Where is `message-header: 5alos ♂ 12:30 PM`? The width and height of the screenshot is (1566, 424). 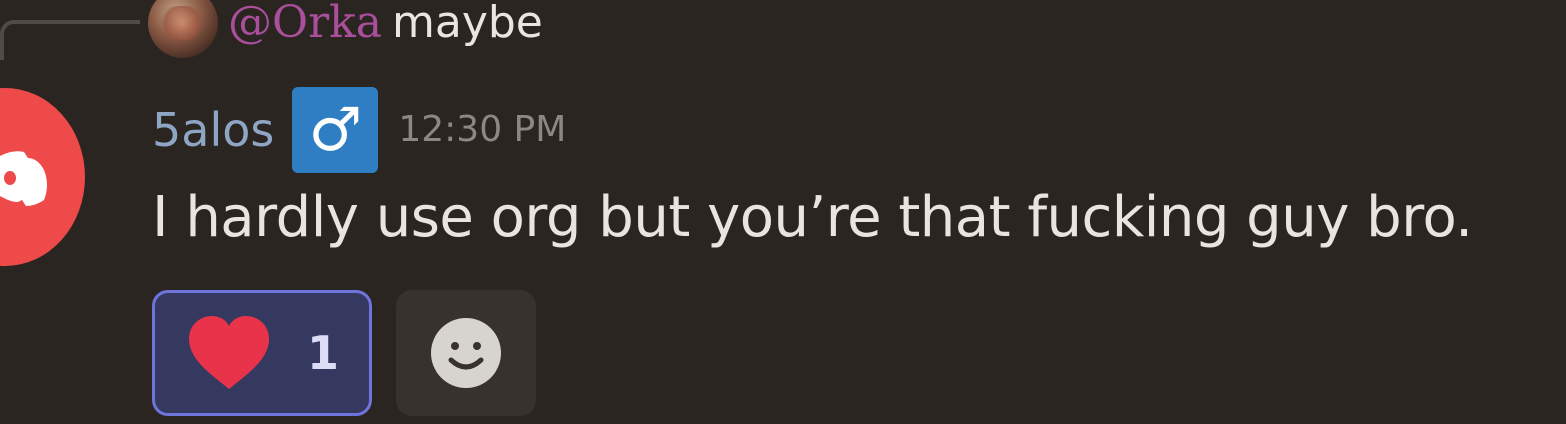 message-header: 5alos ♂ 12:30 PM is located at coordinates (359, 130).